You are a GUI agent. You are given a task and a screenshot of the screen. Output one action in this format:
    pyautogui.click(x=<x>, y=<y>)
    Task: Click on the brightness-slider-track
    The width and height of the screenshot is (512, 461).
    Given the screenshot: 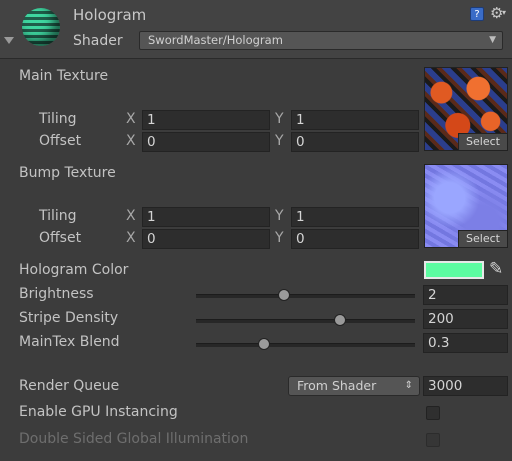 What is the action you would take?
    pyautogui.click(x=305, y=296)
    